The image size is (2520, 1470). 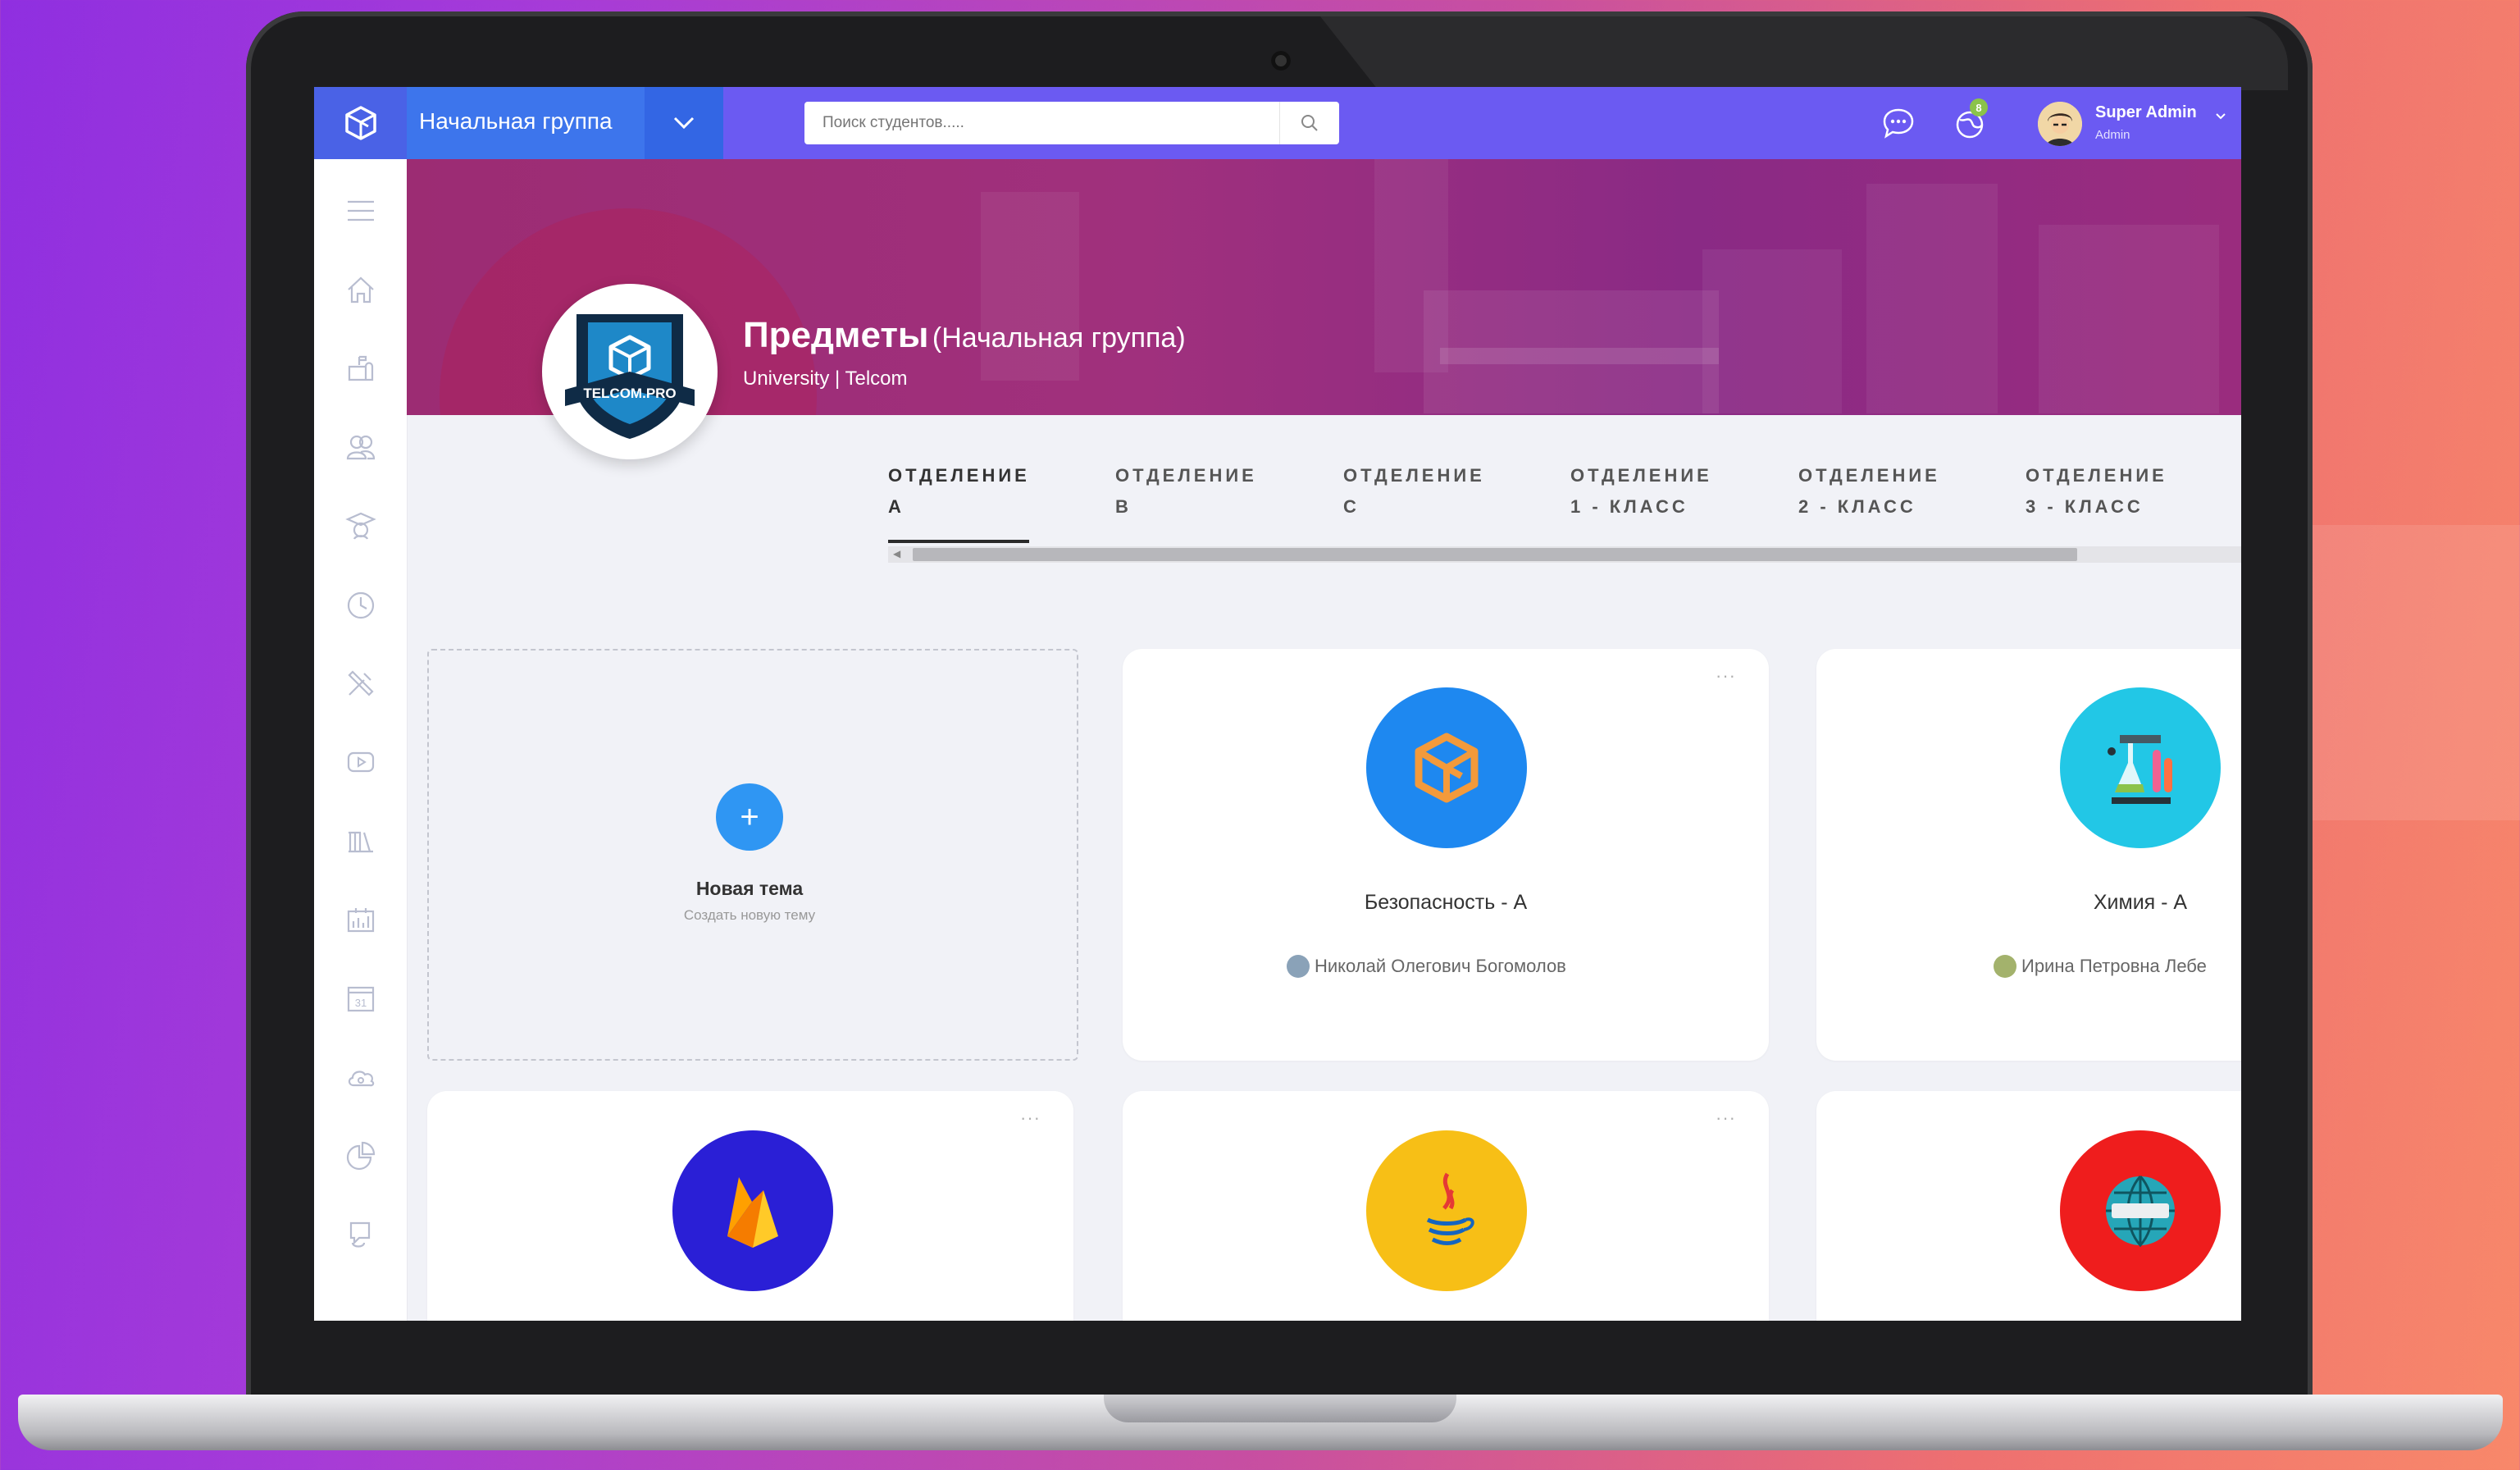 I want to click on mailbox-icon, so click(x=361, y=368).